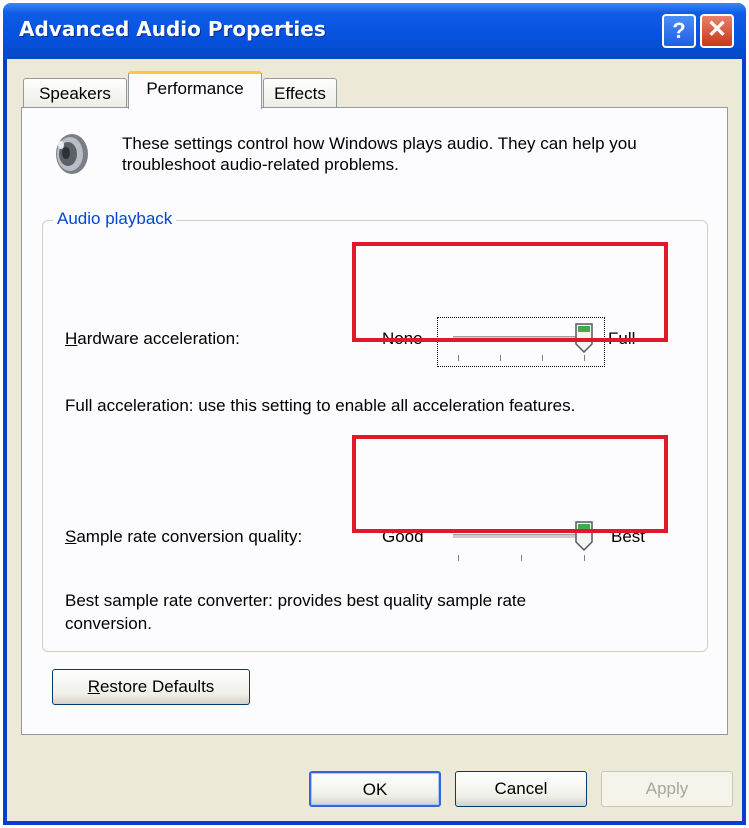  I want to click on speaker-icon, so click(72, 154).